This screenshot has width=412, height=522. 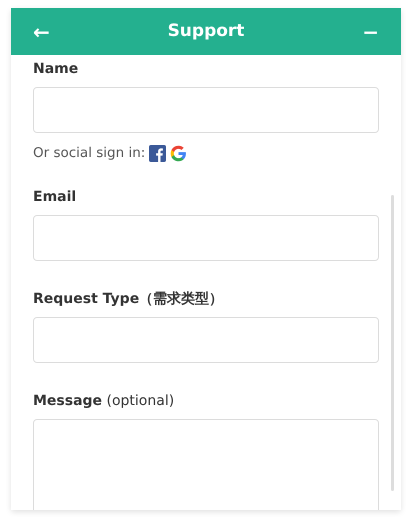 What do you see at coordinates (206, 31) in the screenshot?
I see `header-title: Support` at bounding box center [206, 31].